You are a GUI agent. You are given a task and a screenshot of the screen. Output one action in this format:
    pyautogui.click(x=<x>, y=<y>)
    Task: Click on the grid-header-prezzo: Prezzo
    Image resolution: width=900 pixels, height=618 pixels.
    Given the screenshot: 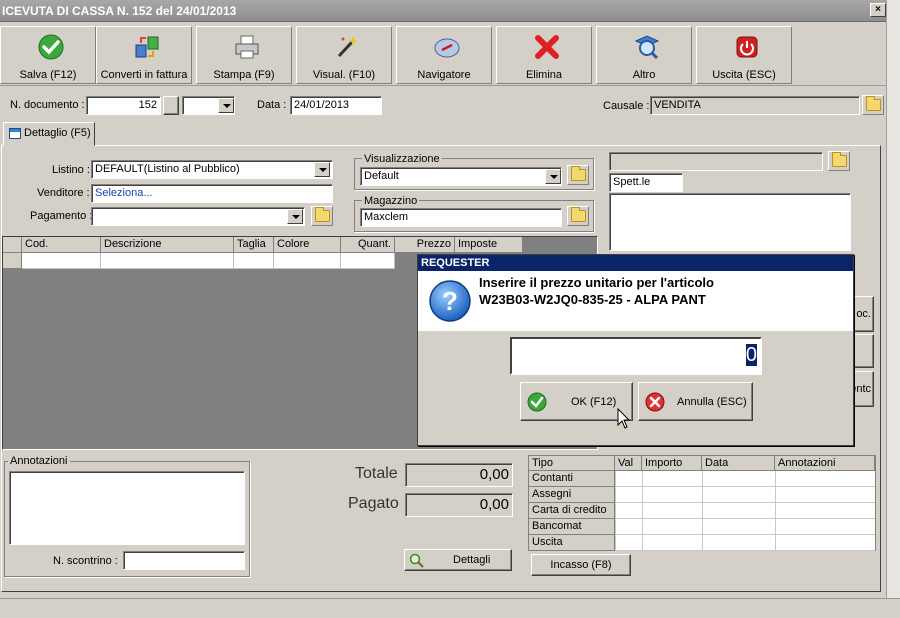 What is the action you would take?
    pyautogui.click(x=425, y=245)
    